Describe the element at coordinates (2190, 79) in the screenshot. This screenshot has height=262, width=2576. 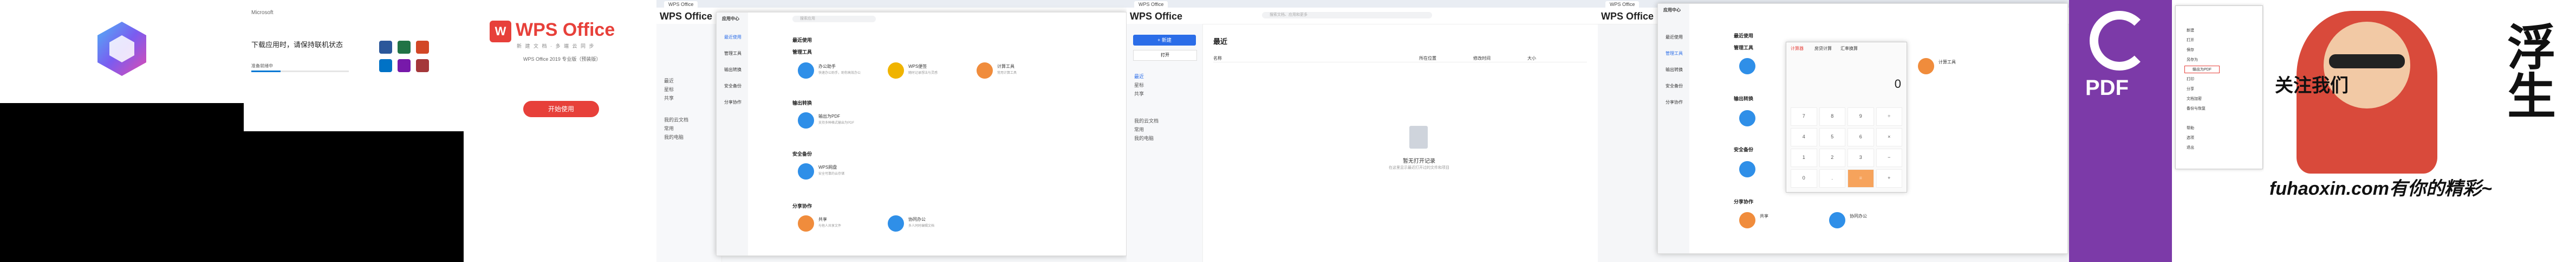
I see `menu-item: 打印` at that location.